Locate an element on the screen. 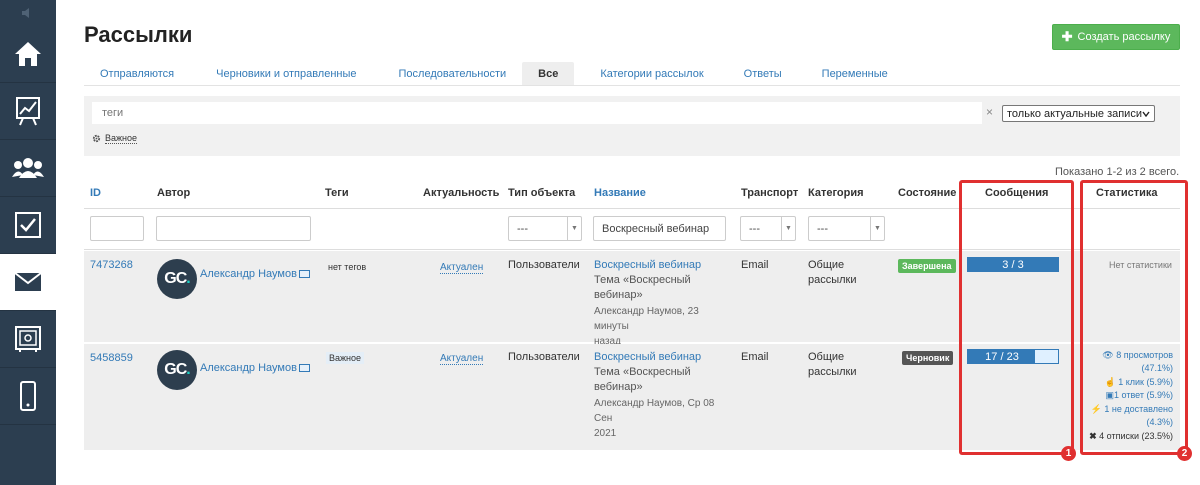 The width and height of the screenshot is (1200, 485). annotation-marker-1: 1 is located at coordinates (1068, 453).